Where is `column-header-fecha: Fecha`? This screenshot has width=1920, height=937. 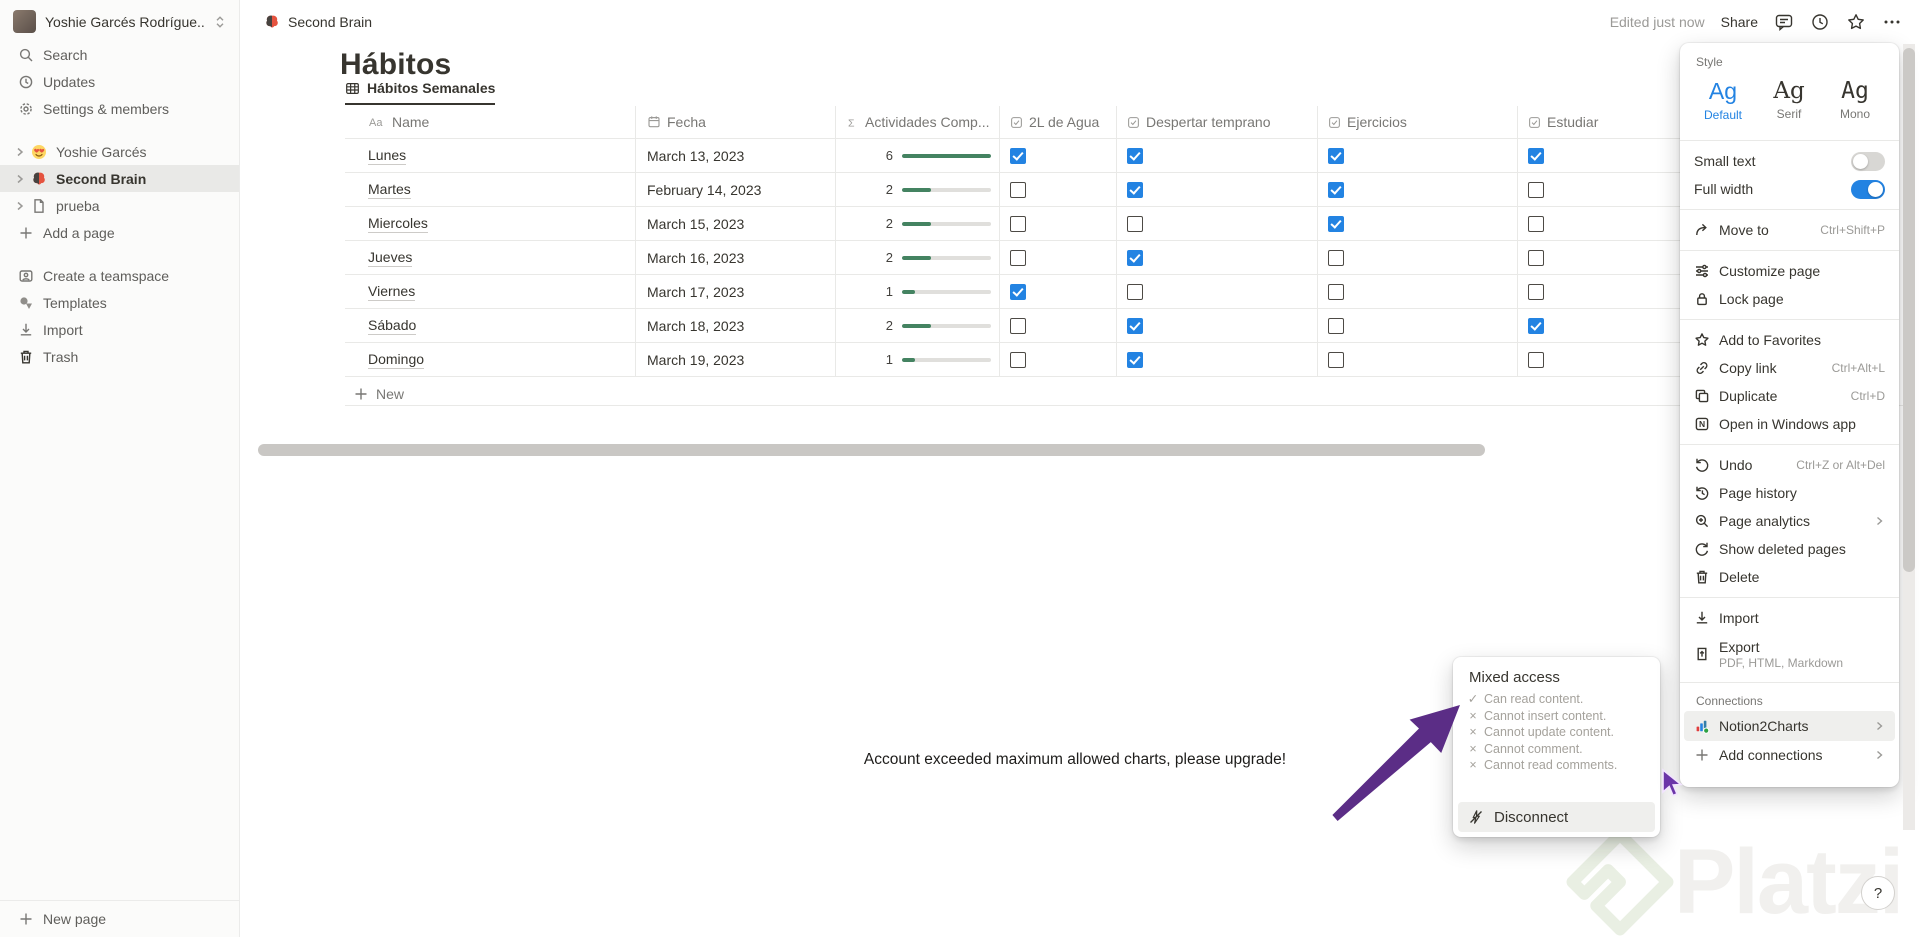 column-header-fecha: Fecha is located at coordinates (736, 122).